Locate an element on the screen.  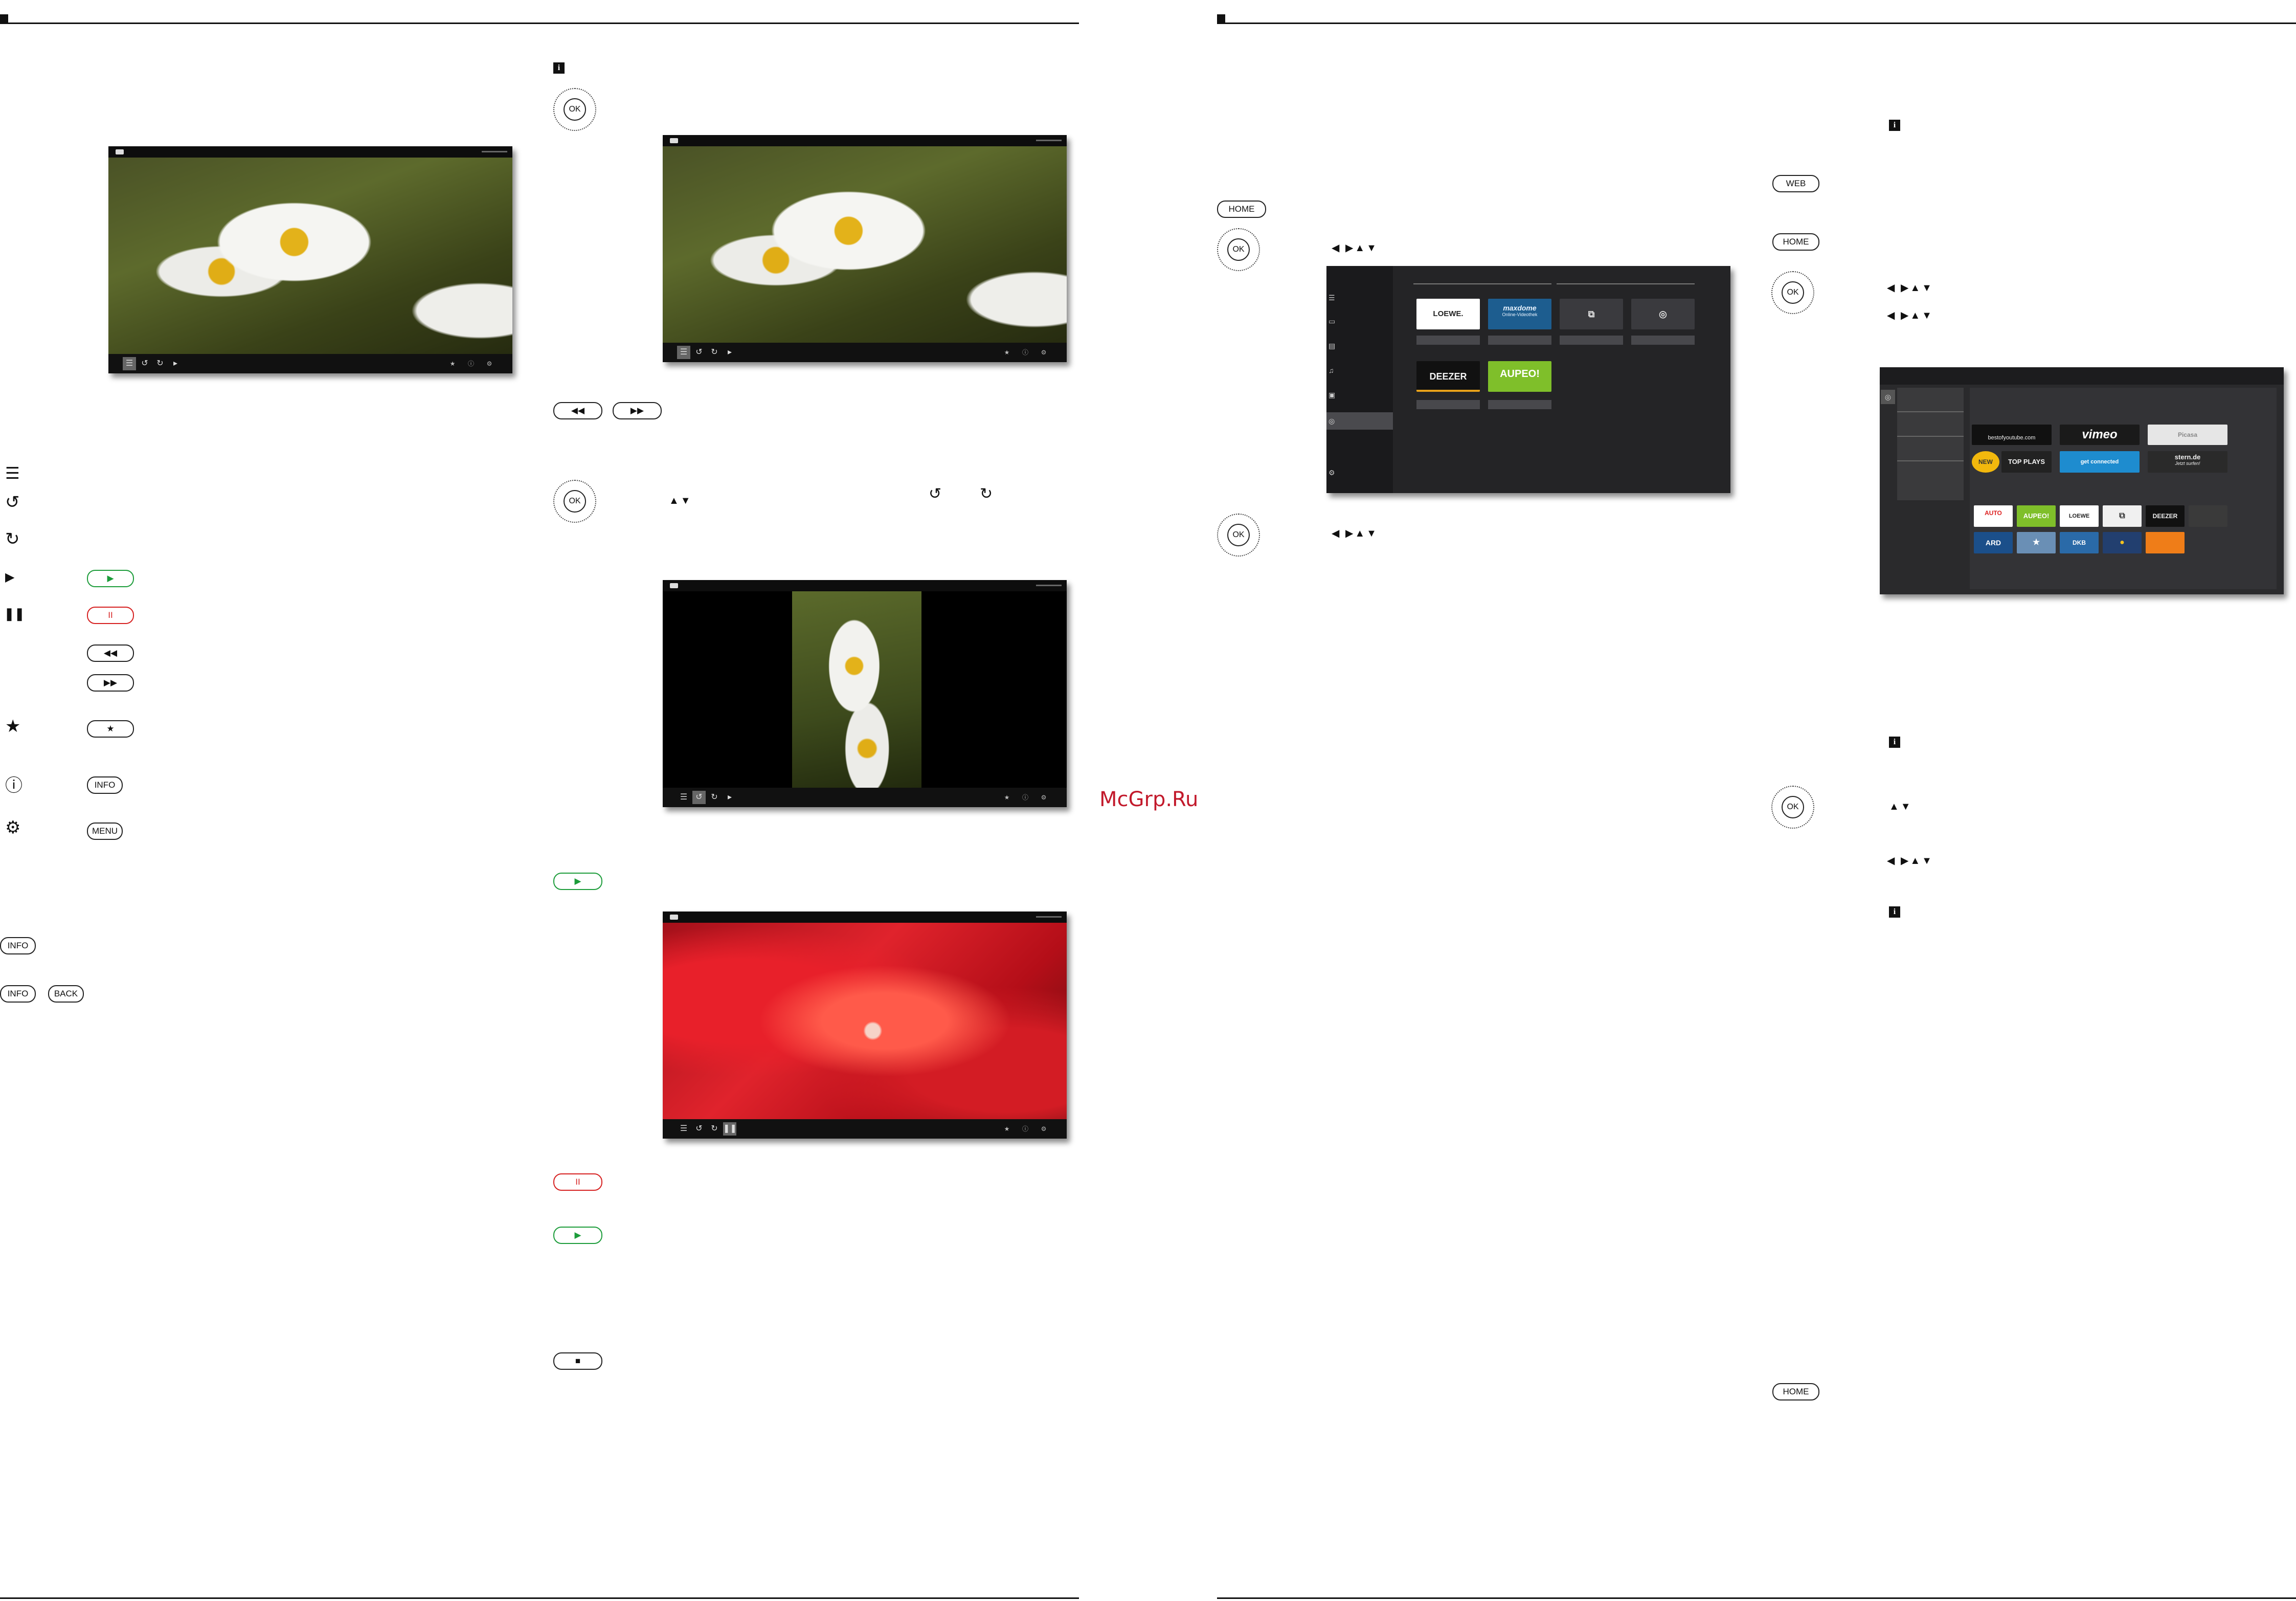
stern-tile: stern.de Jetzt surfen! is located at coordinates (2187, 462).